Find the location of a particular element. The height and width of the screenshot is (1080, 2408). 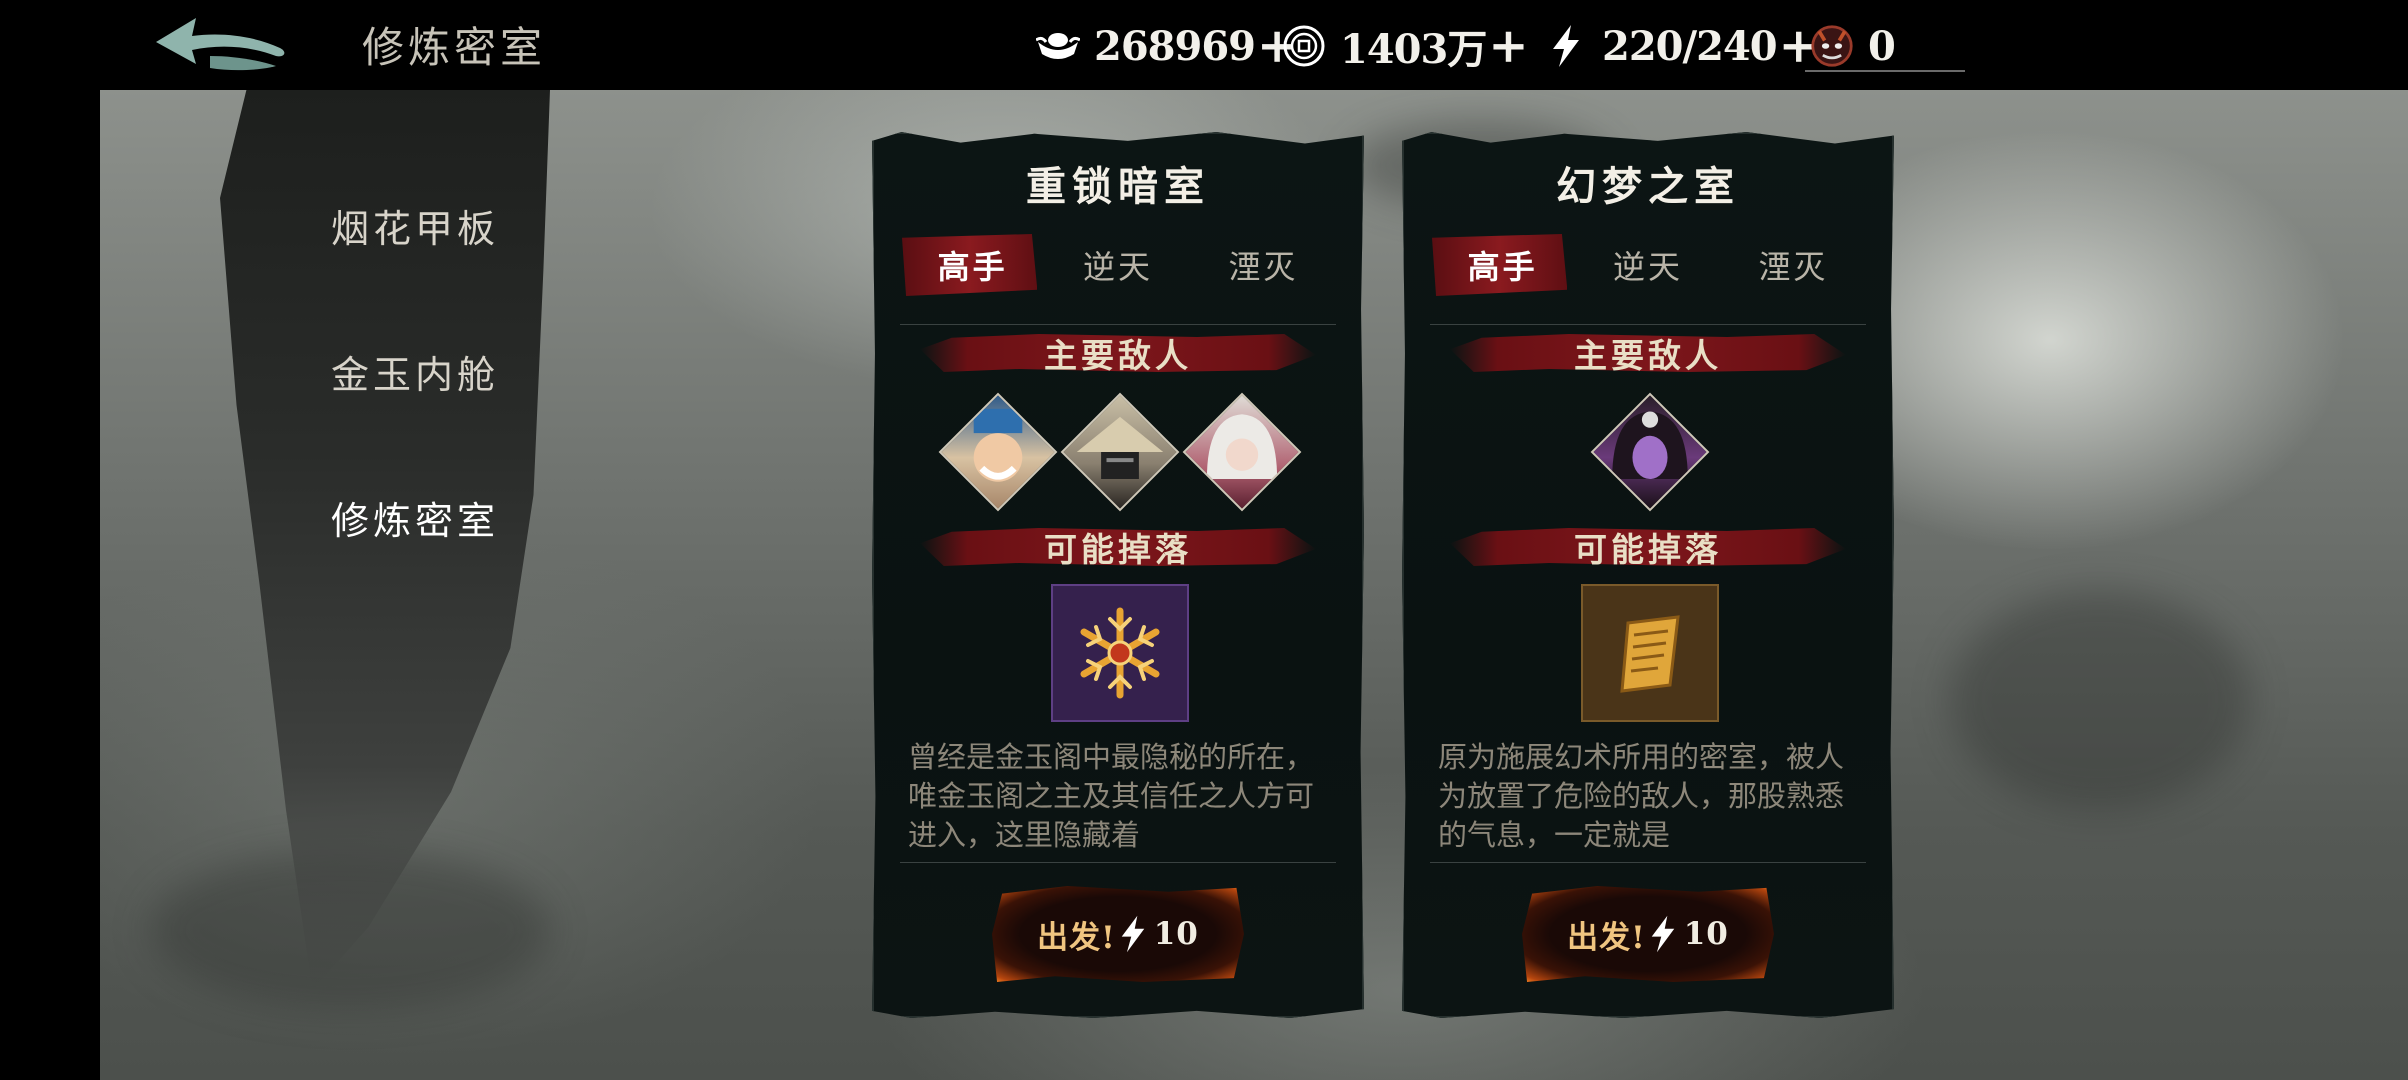

enemy-straw-hat-assassin-portrait is located at coordinates (1120, 452).